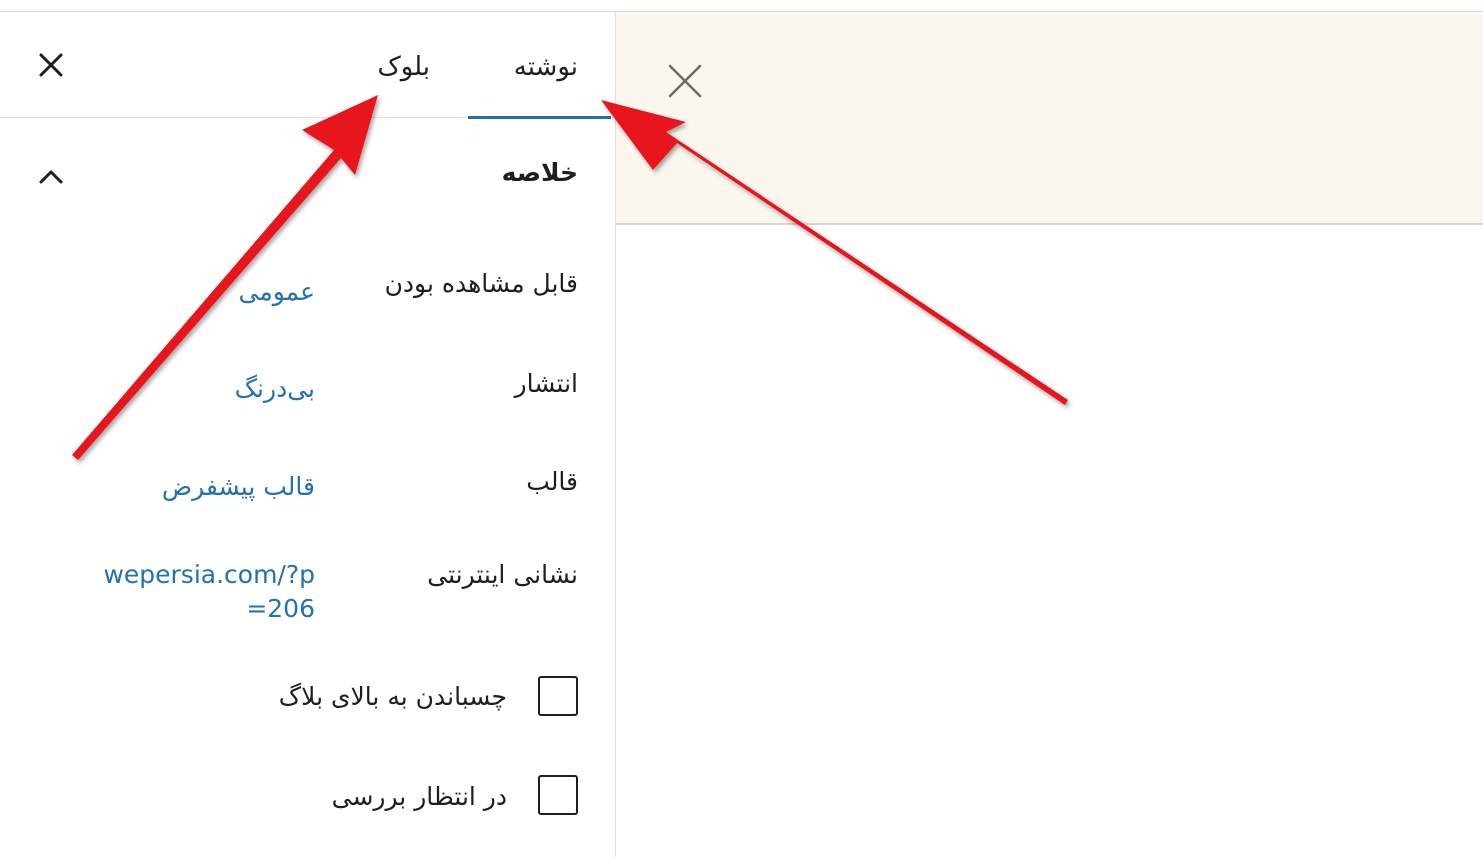 The image size is (1483, 857). I want to click on pending-review-checkbox, so click(558, 795).